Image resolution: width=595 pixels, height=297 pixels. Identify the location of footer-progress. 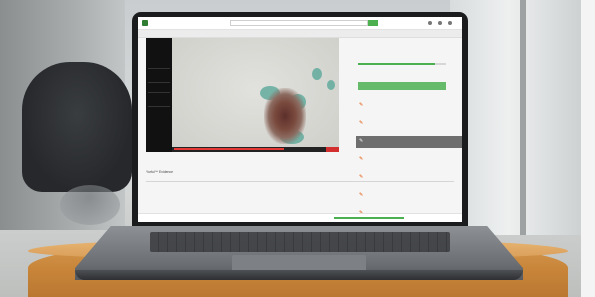
(369, 218).